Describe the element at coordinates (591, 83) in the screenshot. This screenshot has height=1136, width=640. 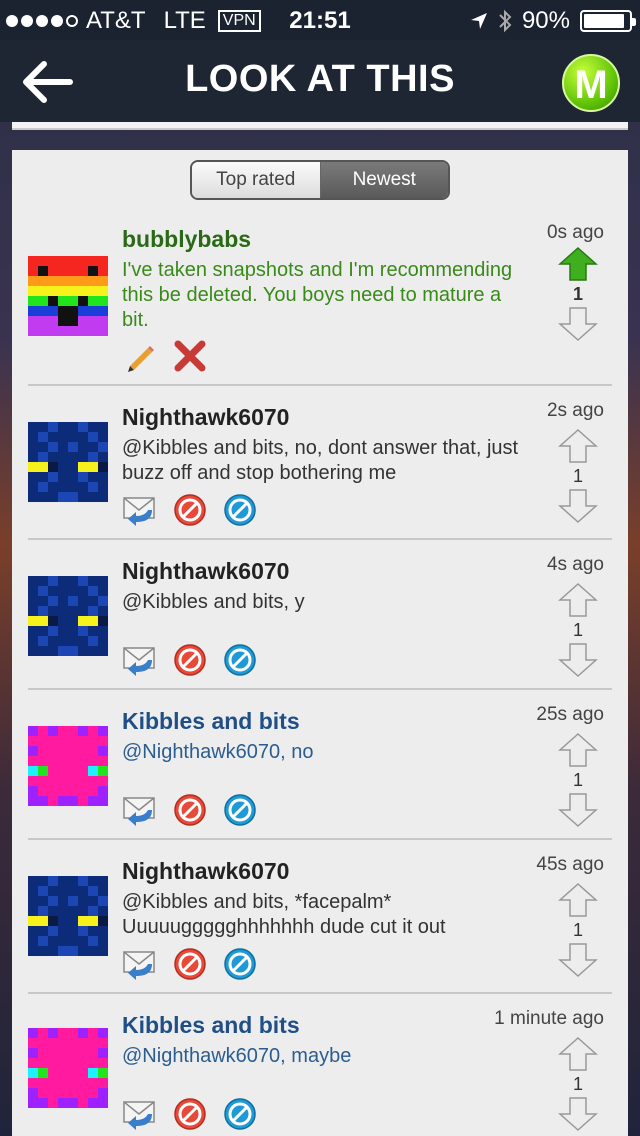
I see `app-logo: M` at that location.